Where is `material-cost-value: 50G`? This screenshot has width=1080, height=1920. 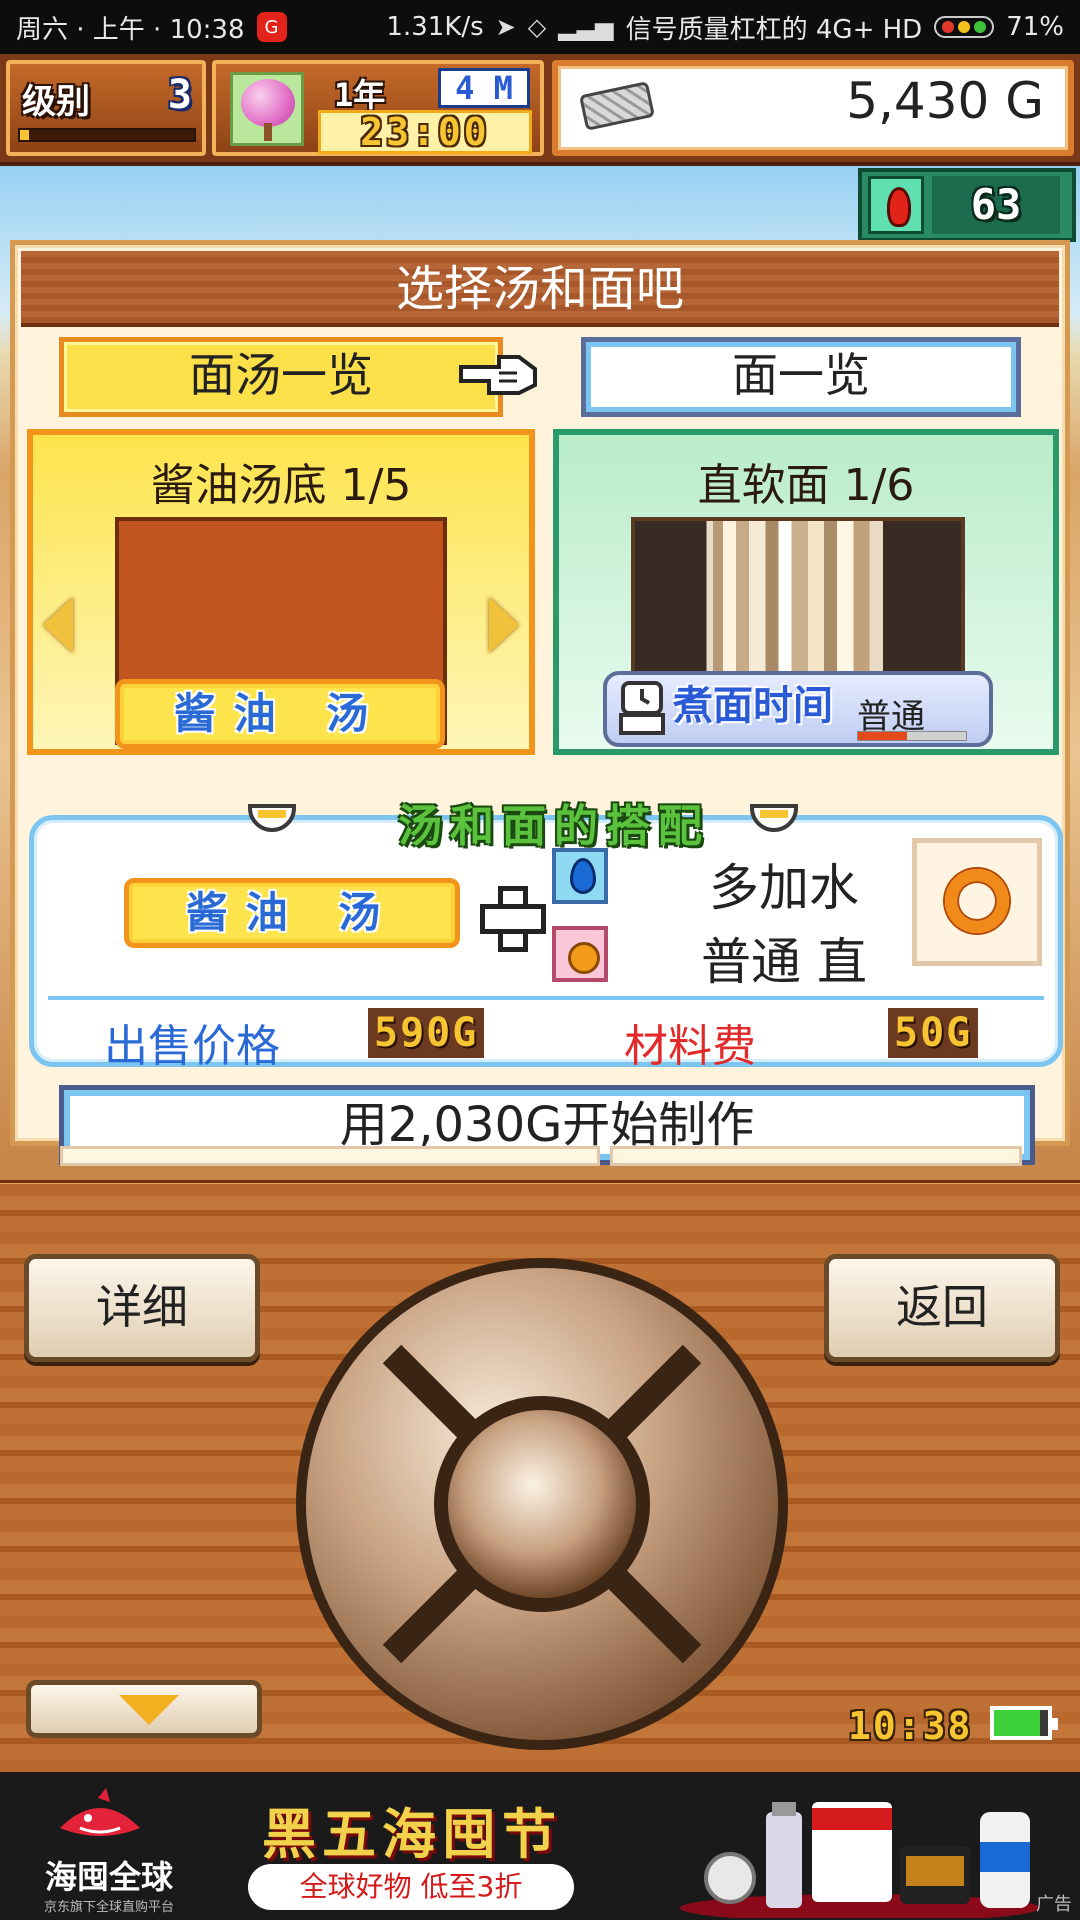
material-cost-value: 50G is located at coordinates (933, 1033).